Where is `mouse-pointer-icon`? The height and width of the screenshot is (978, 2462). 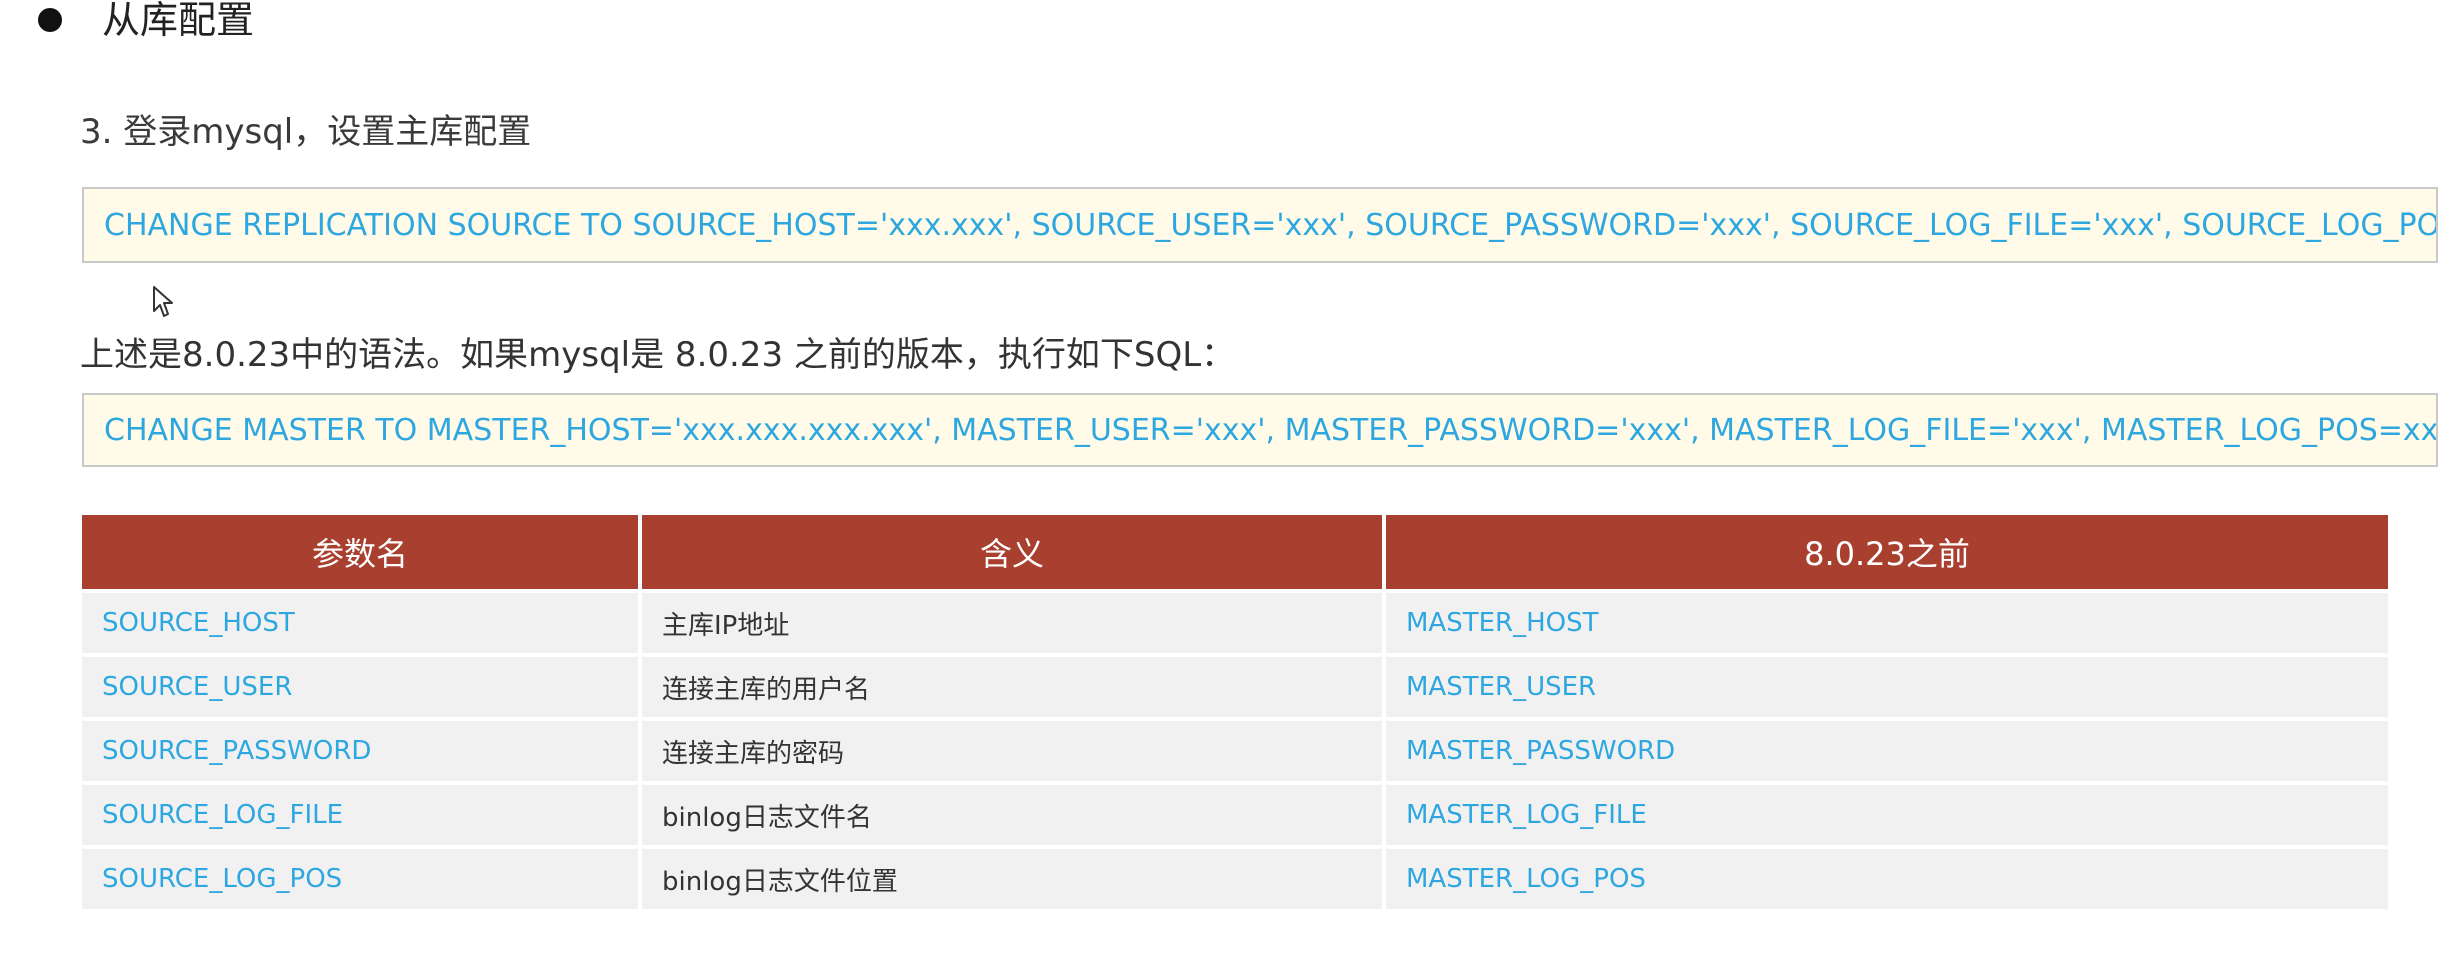 mouse-pointer-icon is located at coordinates (163, 301).